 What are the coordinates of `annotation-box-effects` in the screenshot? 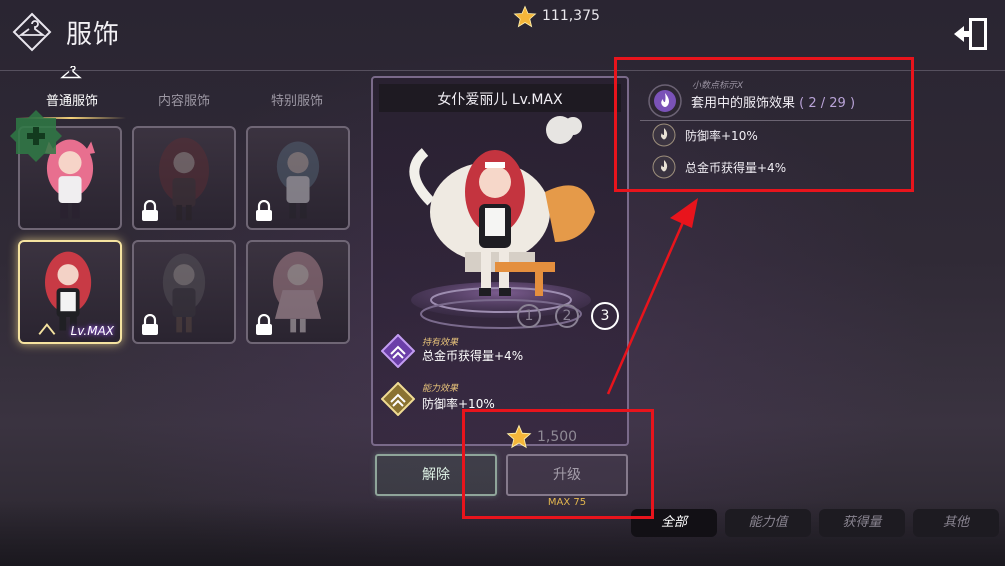 It's located at (764, 124).